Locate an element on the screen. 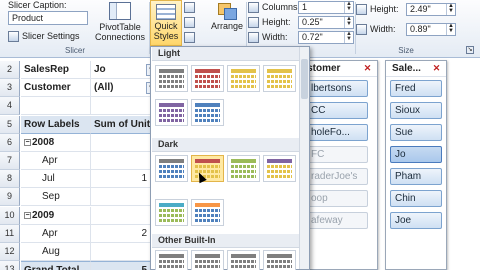 This screenshot has width=480, height=270. cell-b8: 1 is located at coordinates (121, 179).